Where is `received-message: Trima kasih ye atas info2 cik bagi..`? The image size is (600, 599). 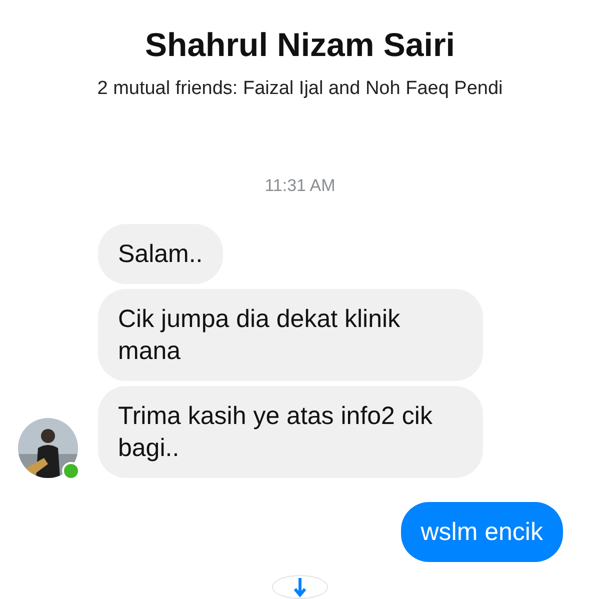 received-message: Trima kasih ye atas info2 cik bagi.. is located at coordinates (290, 432).